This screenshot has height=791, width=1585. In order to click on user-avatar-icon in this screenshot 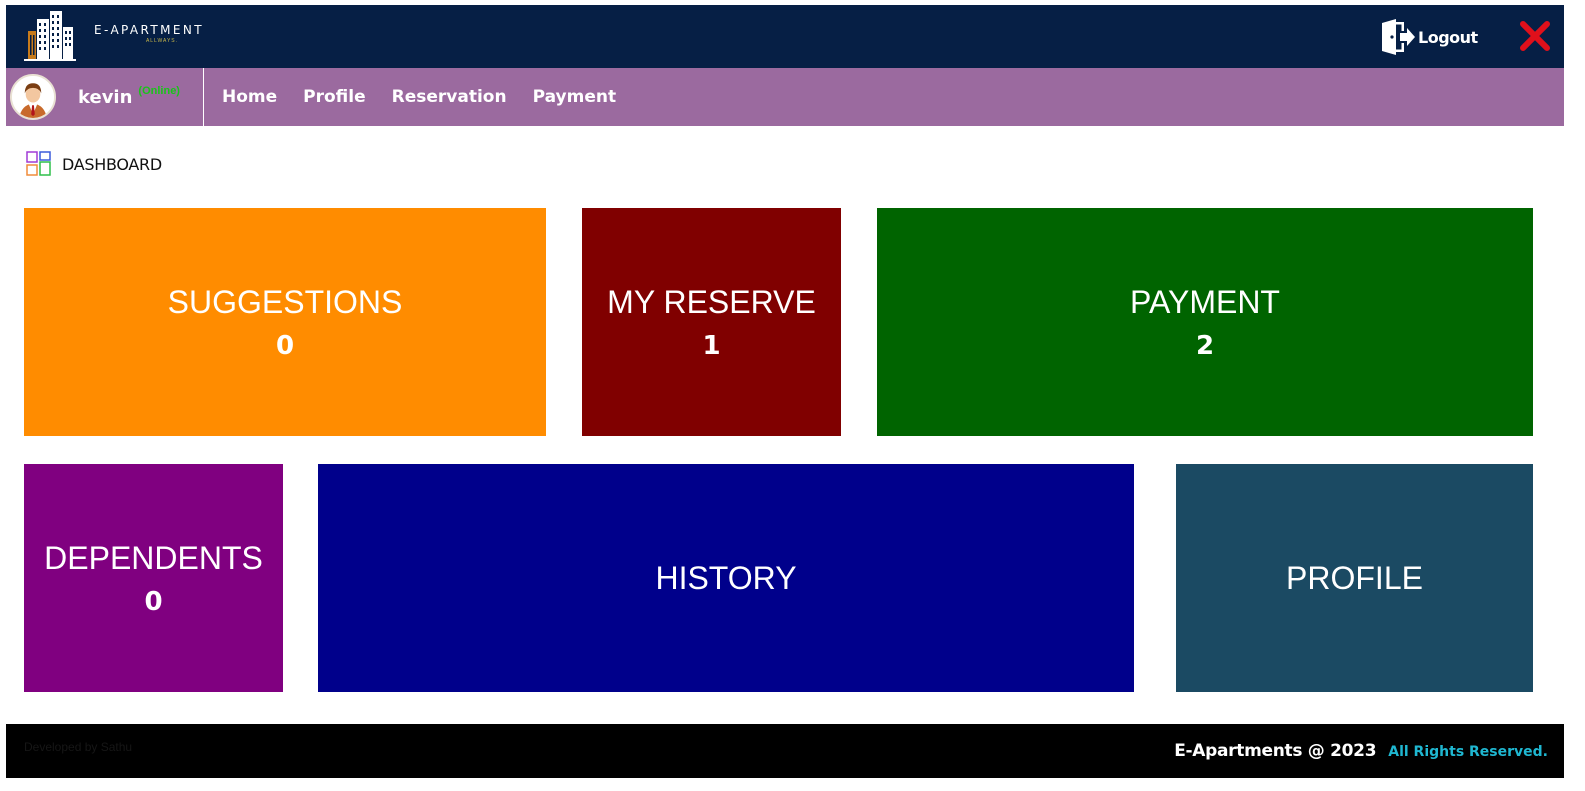, I will do `click(33, 97)`.